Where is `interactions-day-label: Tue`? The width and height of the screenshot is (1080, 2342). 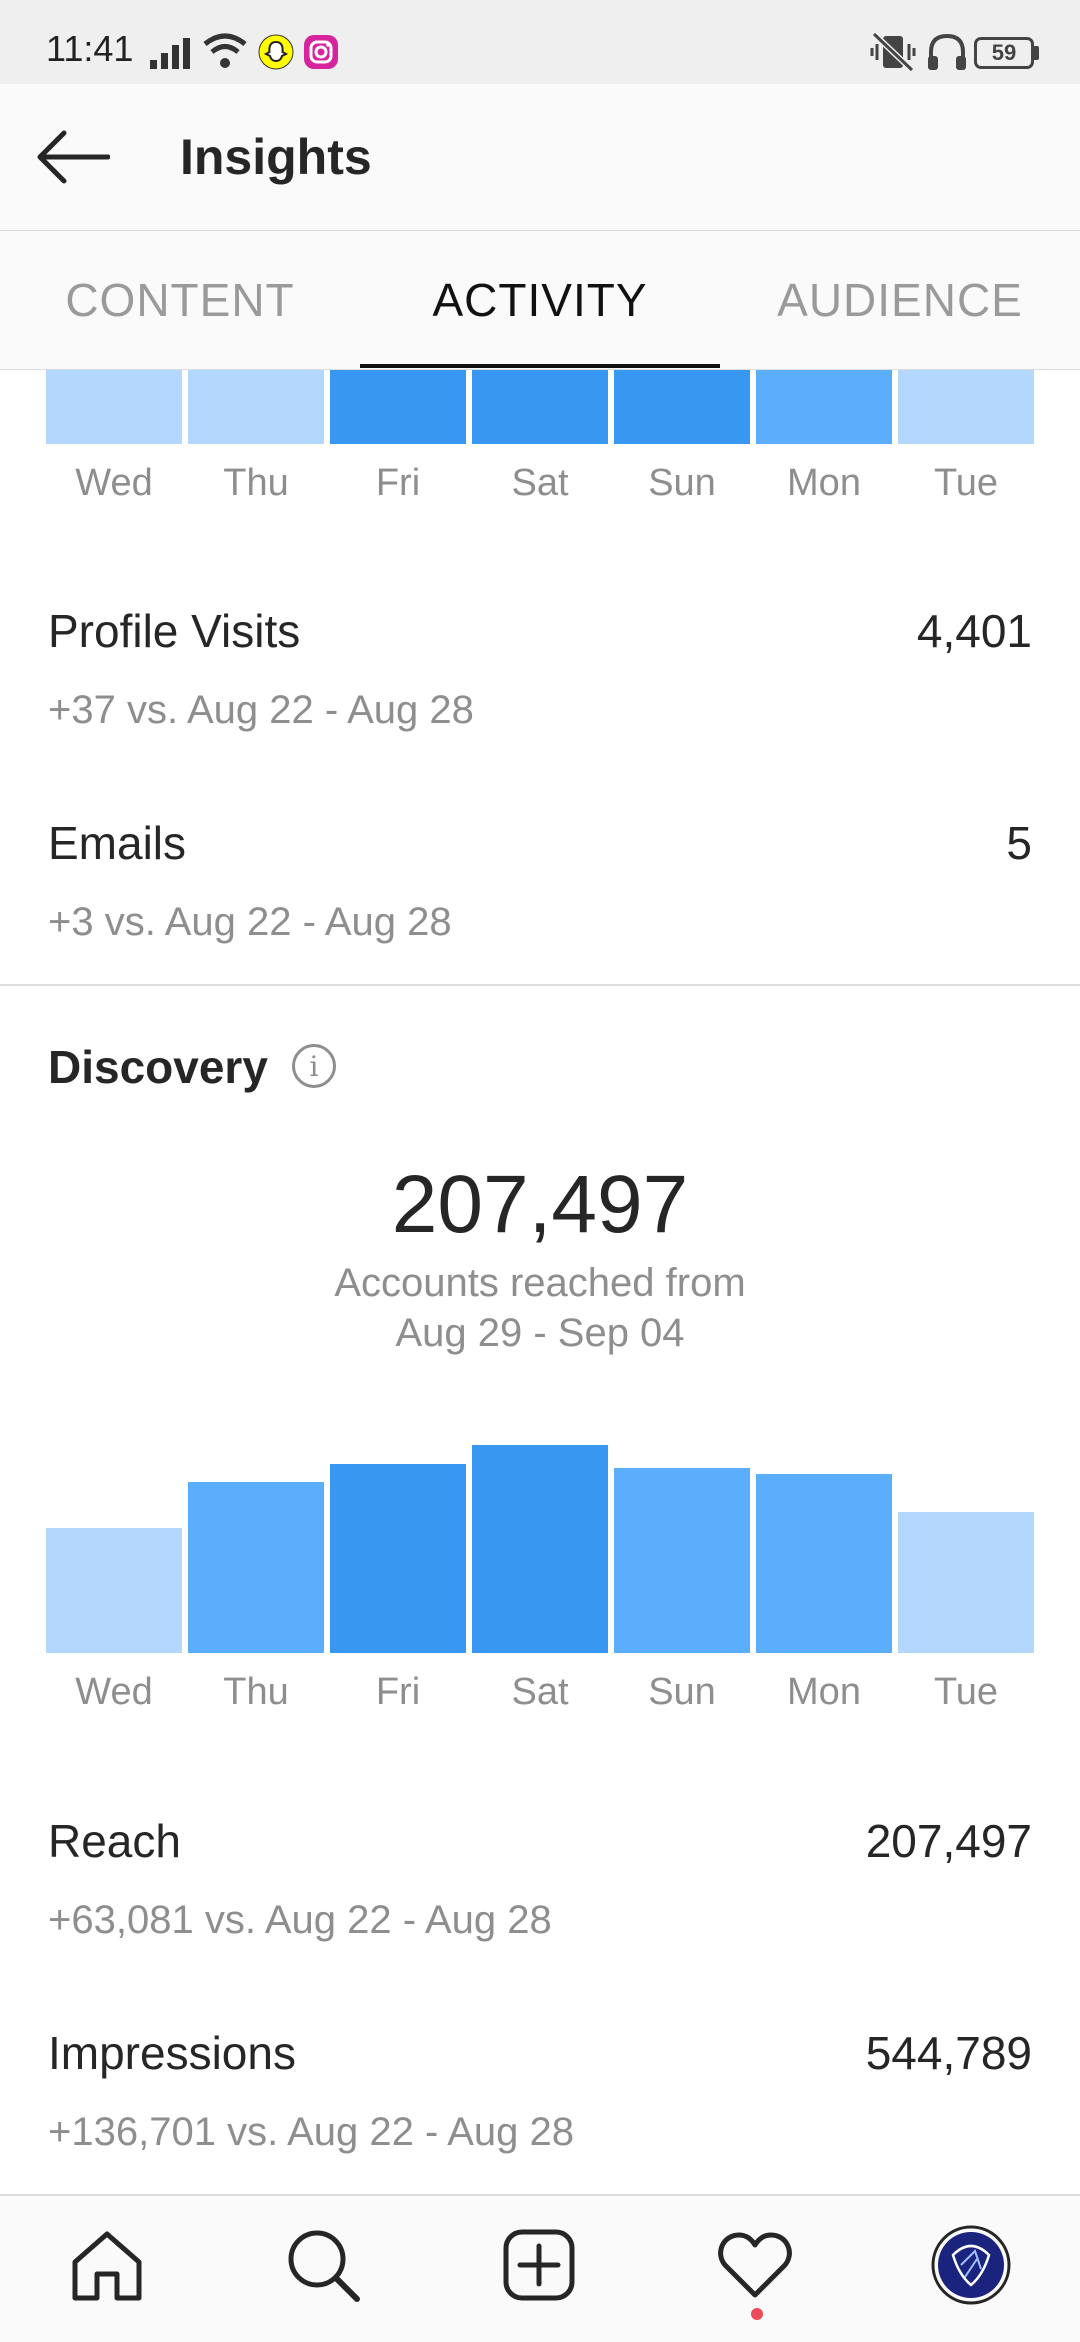
interactions-day-label: Tue is located at coordinates (966, 483).